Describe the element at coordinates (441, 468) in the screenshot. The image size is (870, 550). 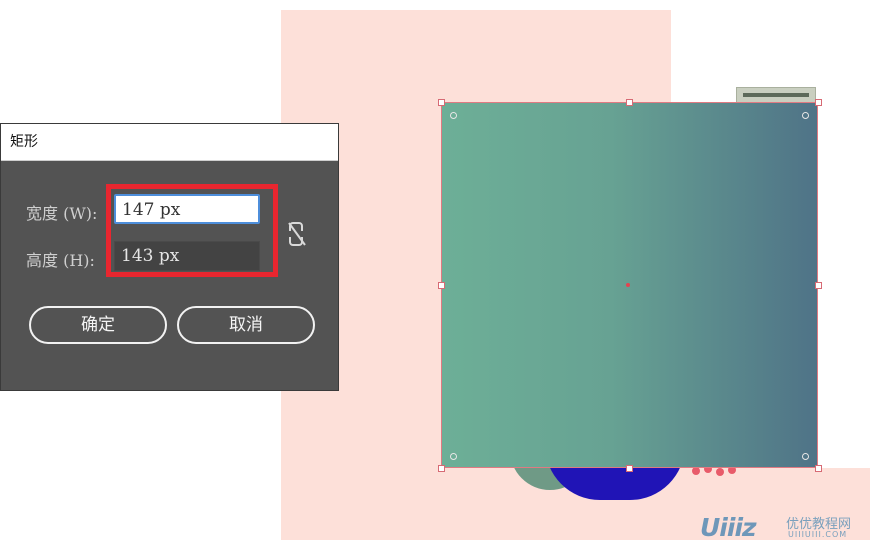
I see `handle-bottom-left` at that location.